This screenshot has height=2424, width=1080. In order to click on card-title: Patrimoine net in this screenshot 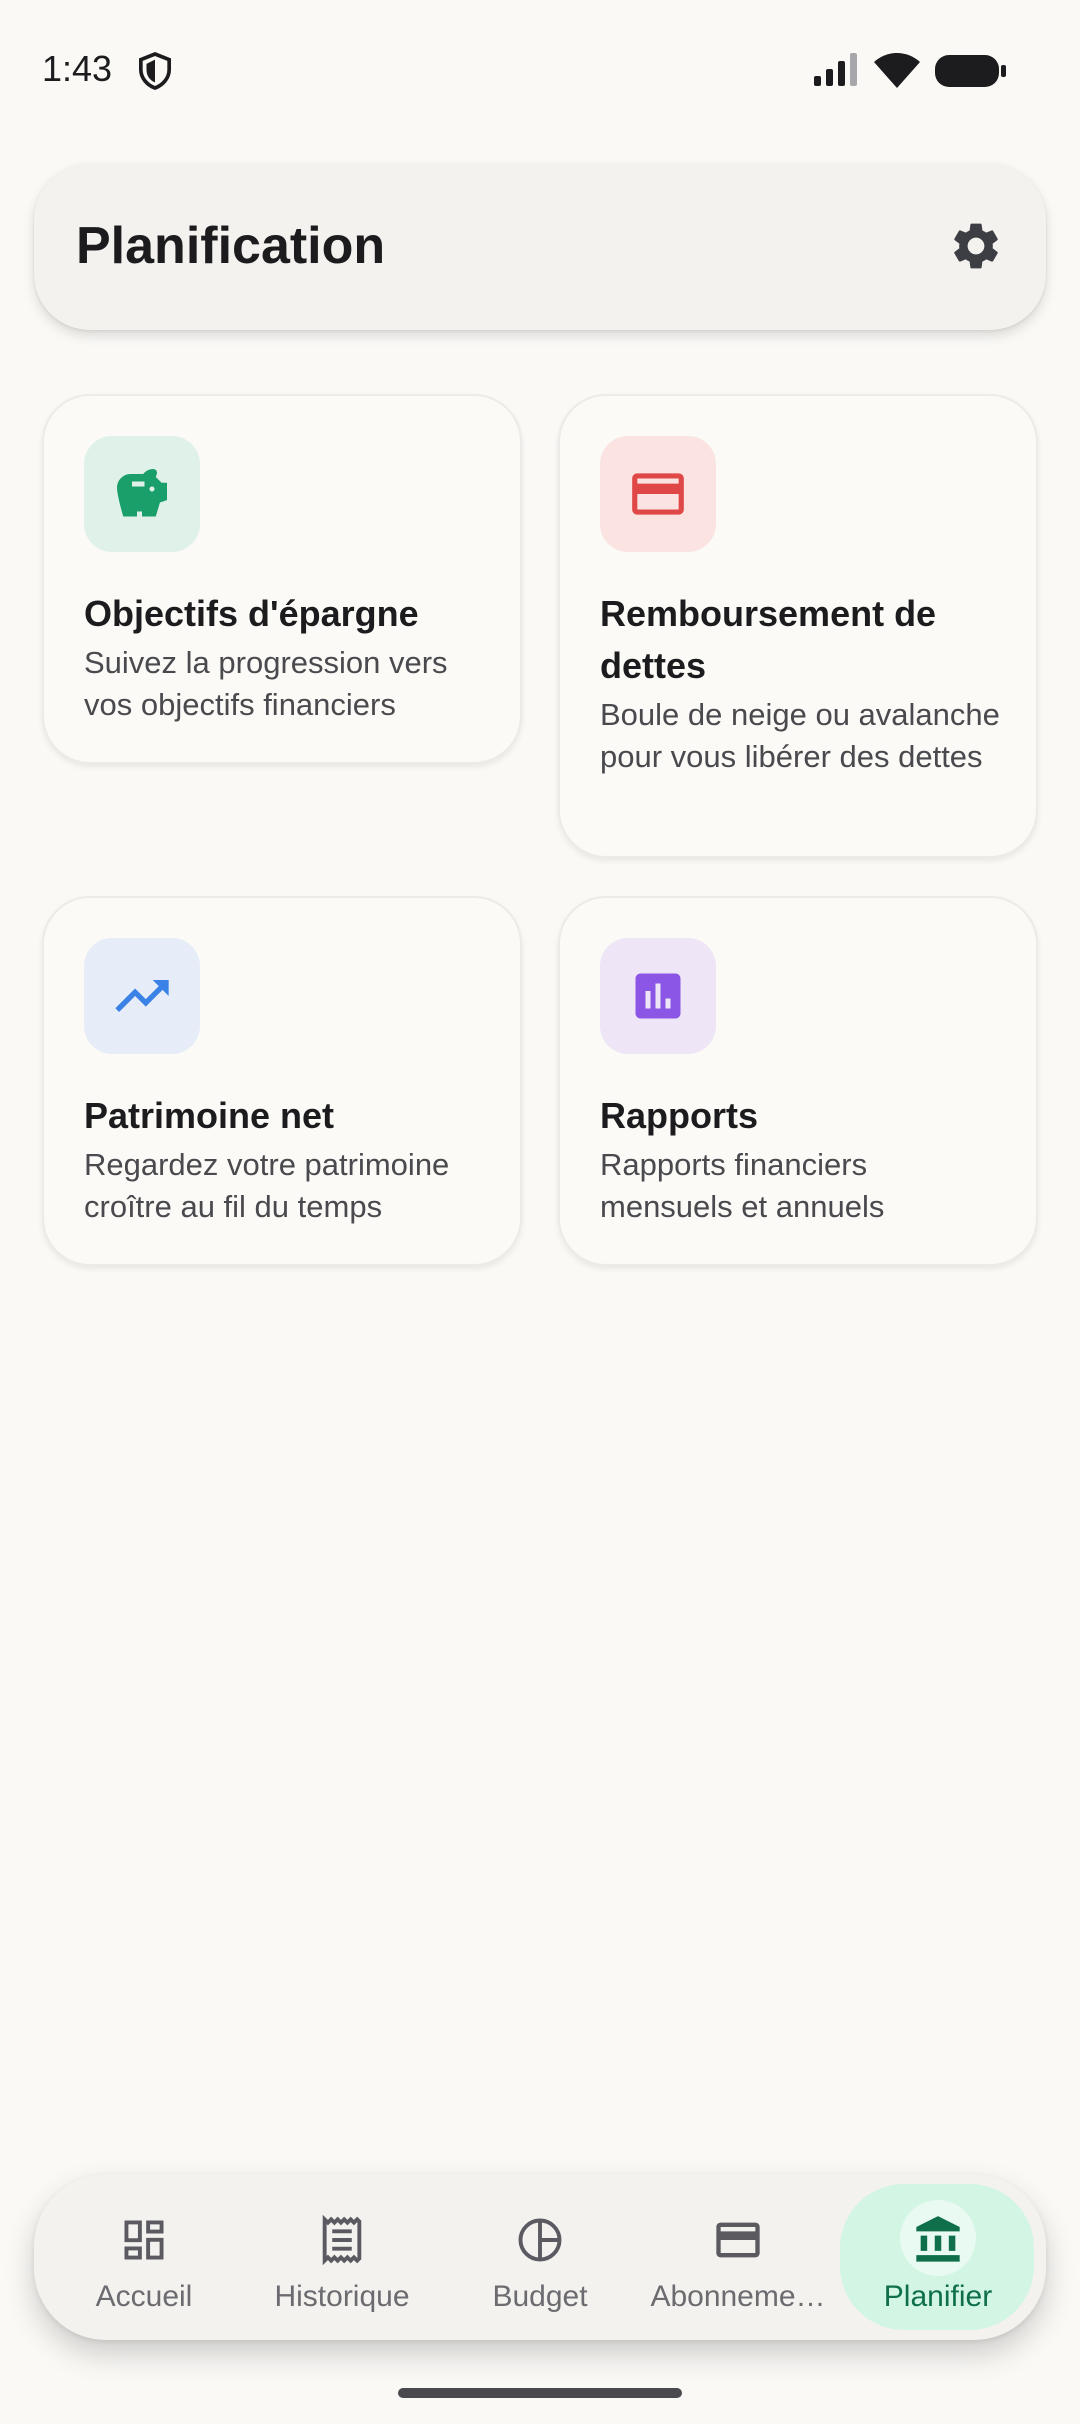, I will do `click(209, 1115)`.